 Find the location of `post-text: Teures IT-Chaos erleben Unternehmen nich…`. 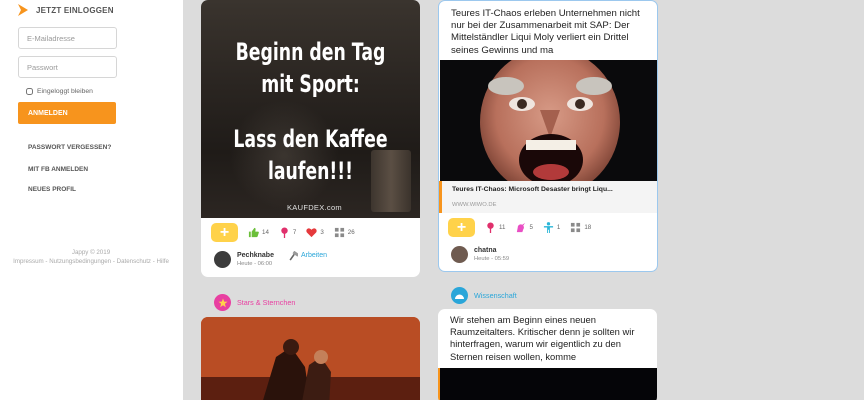

post-text: Teures IT-Chaos erleben Unternehmen nich… is located at coordinates (545, 32).